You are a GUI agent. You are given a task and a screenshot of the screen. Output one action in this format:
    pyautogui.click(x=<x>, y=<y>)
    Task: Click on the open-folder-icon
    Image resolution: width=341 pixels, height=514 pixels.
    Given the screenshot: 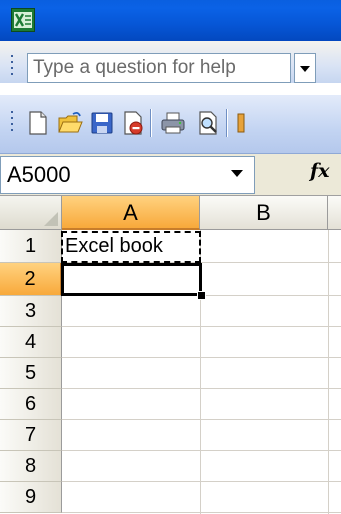 What is the action you would take?
    pyautogui.click(x=70, y=123)
    